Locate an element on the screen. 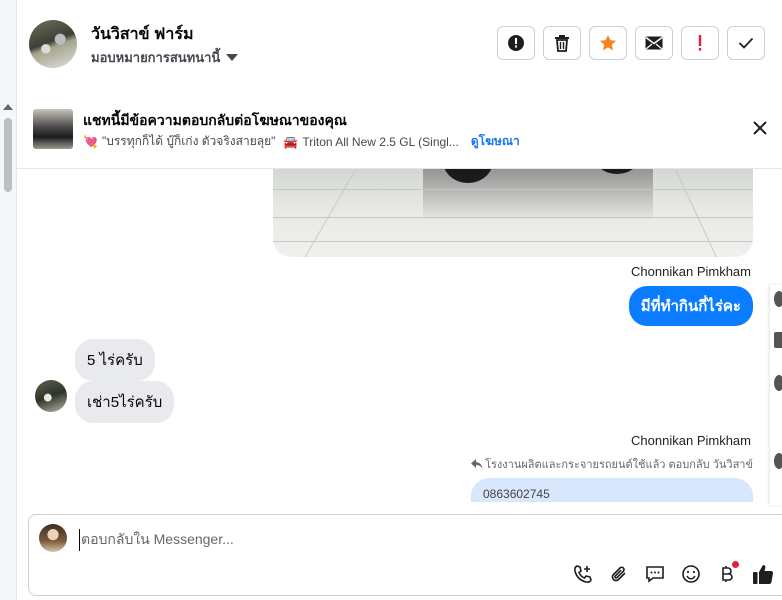 This screenshot has height=600, width=782. baht-payment-icon is located at coordinates (727, 573).